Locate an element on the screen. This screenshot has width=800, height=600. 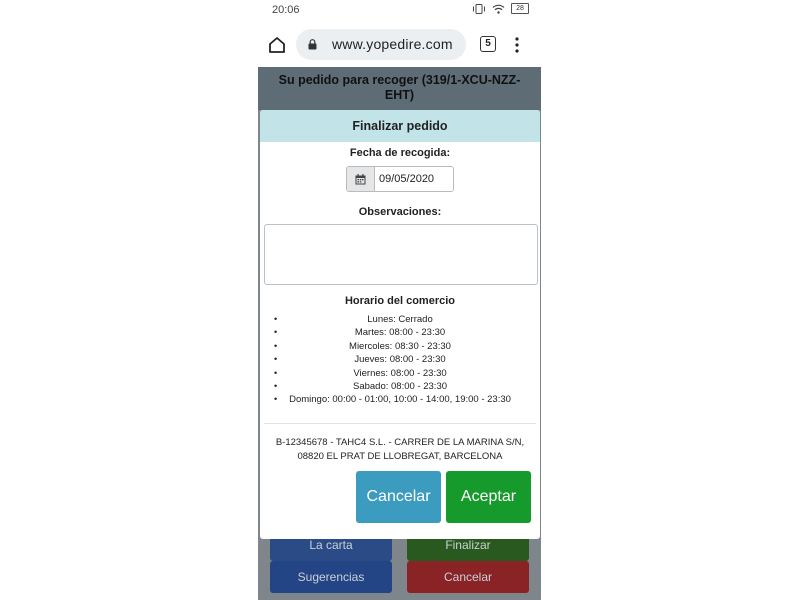
hours-item: Miercoles: 08:30 - 23:30 is located at coordinates (400, 347).